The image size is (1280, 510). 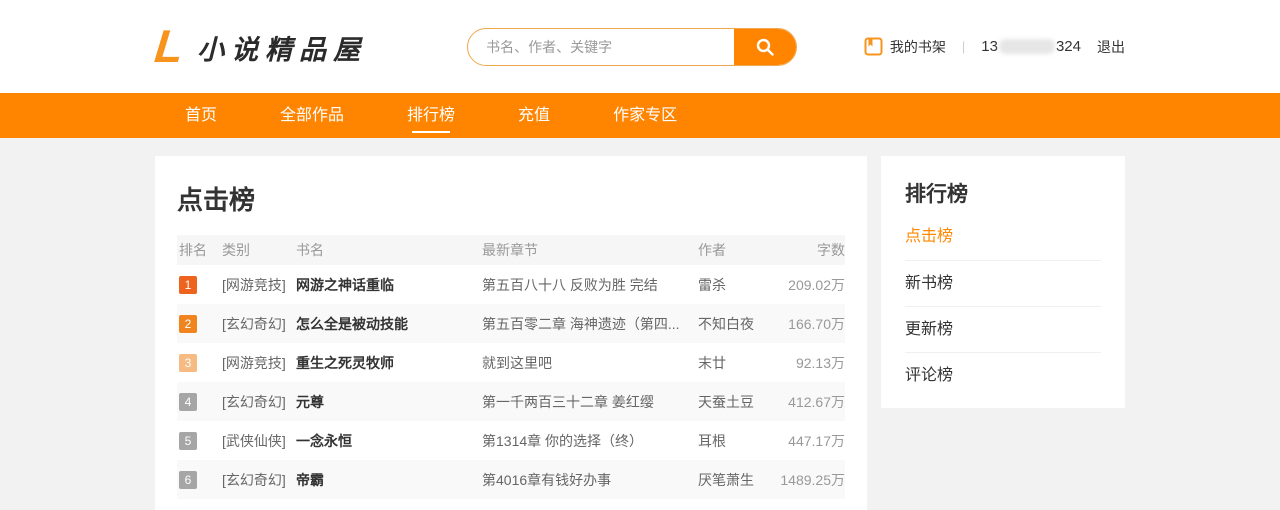 What do you see at coordinates (989, 46) in the screenshot?
I see `phone-prefix: 13` at bounding box center [989, 46].